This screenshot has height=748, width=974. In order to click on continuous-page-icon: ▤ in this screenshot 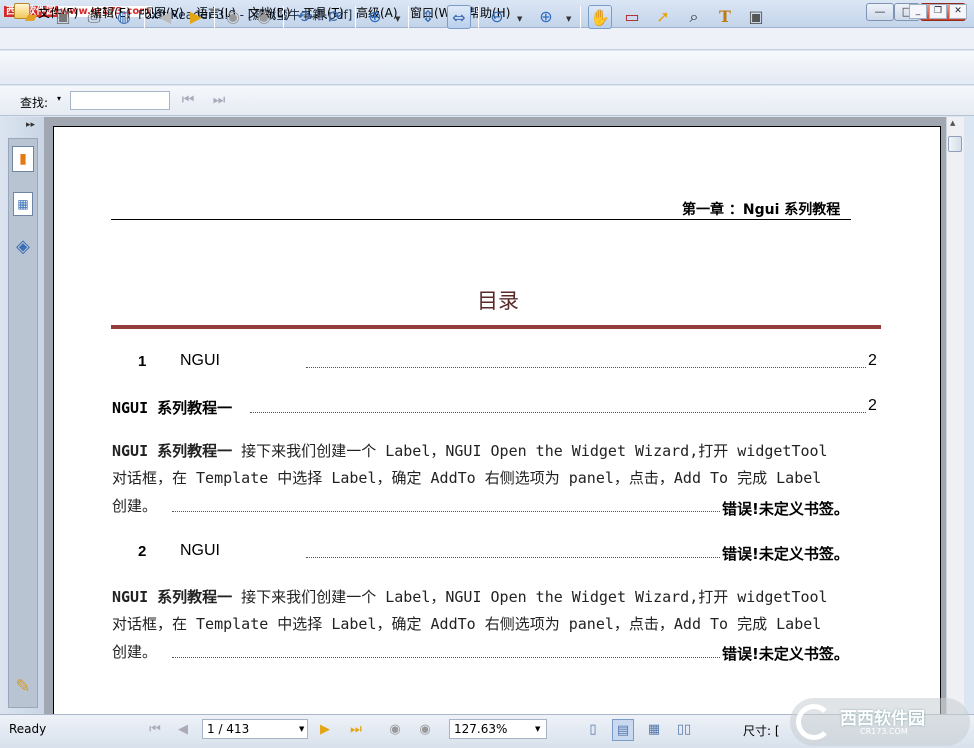, I will do `click(623, 730)`.